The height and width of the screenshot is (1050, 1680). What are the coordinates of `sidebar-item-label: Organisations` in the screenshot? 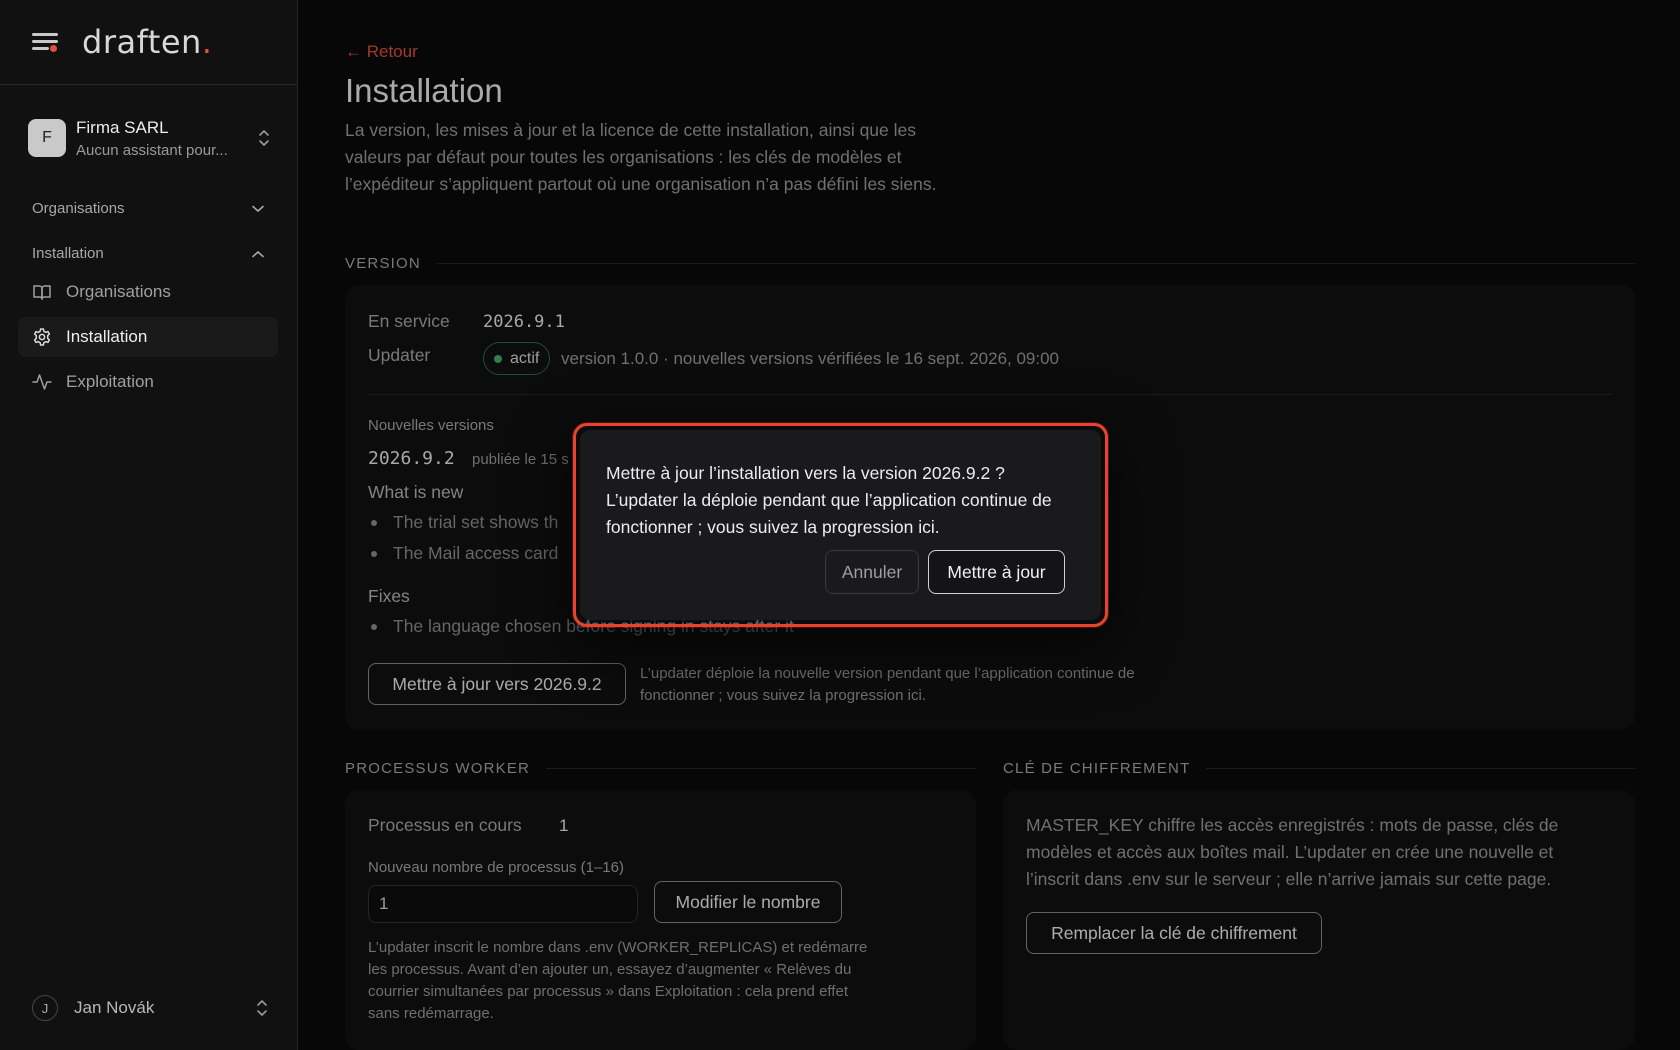 It's located at (118, 291).